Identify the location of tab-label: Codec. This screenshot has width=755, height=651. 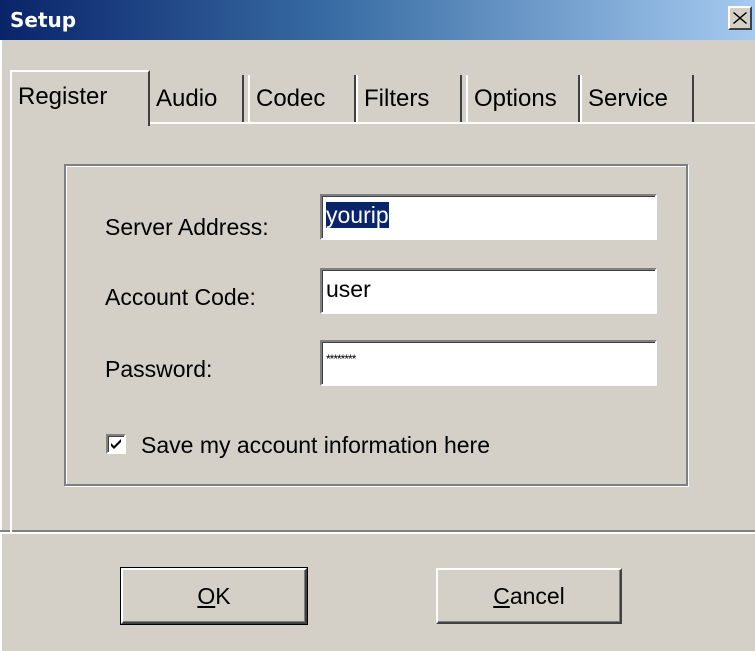
(291, 98).